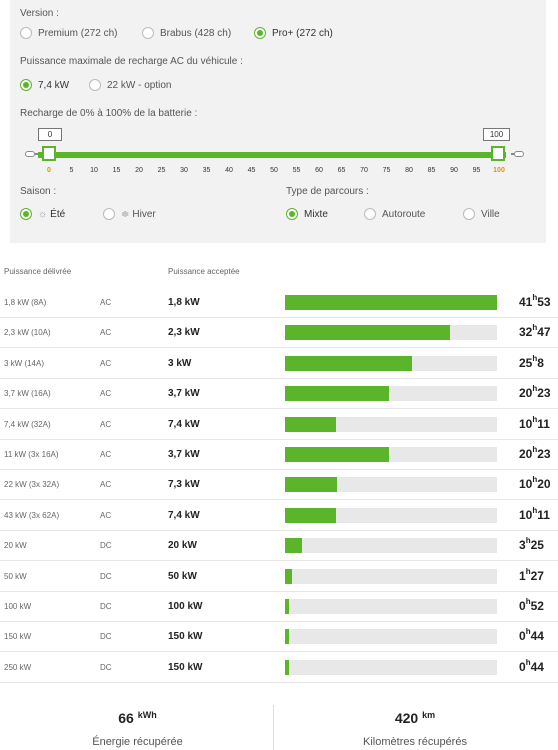 The height and width of the screenshot is (750, 558). Describe the element at coordinates (184, 302) in the screenshot. I see `accepted-power: 1,8 kW` at that location.